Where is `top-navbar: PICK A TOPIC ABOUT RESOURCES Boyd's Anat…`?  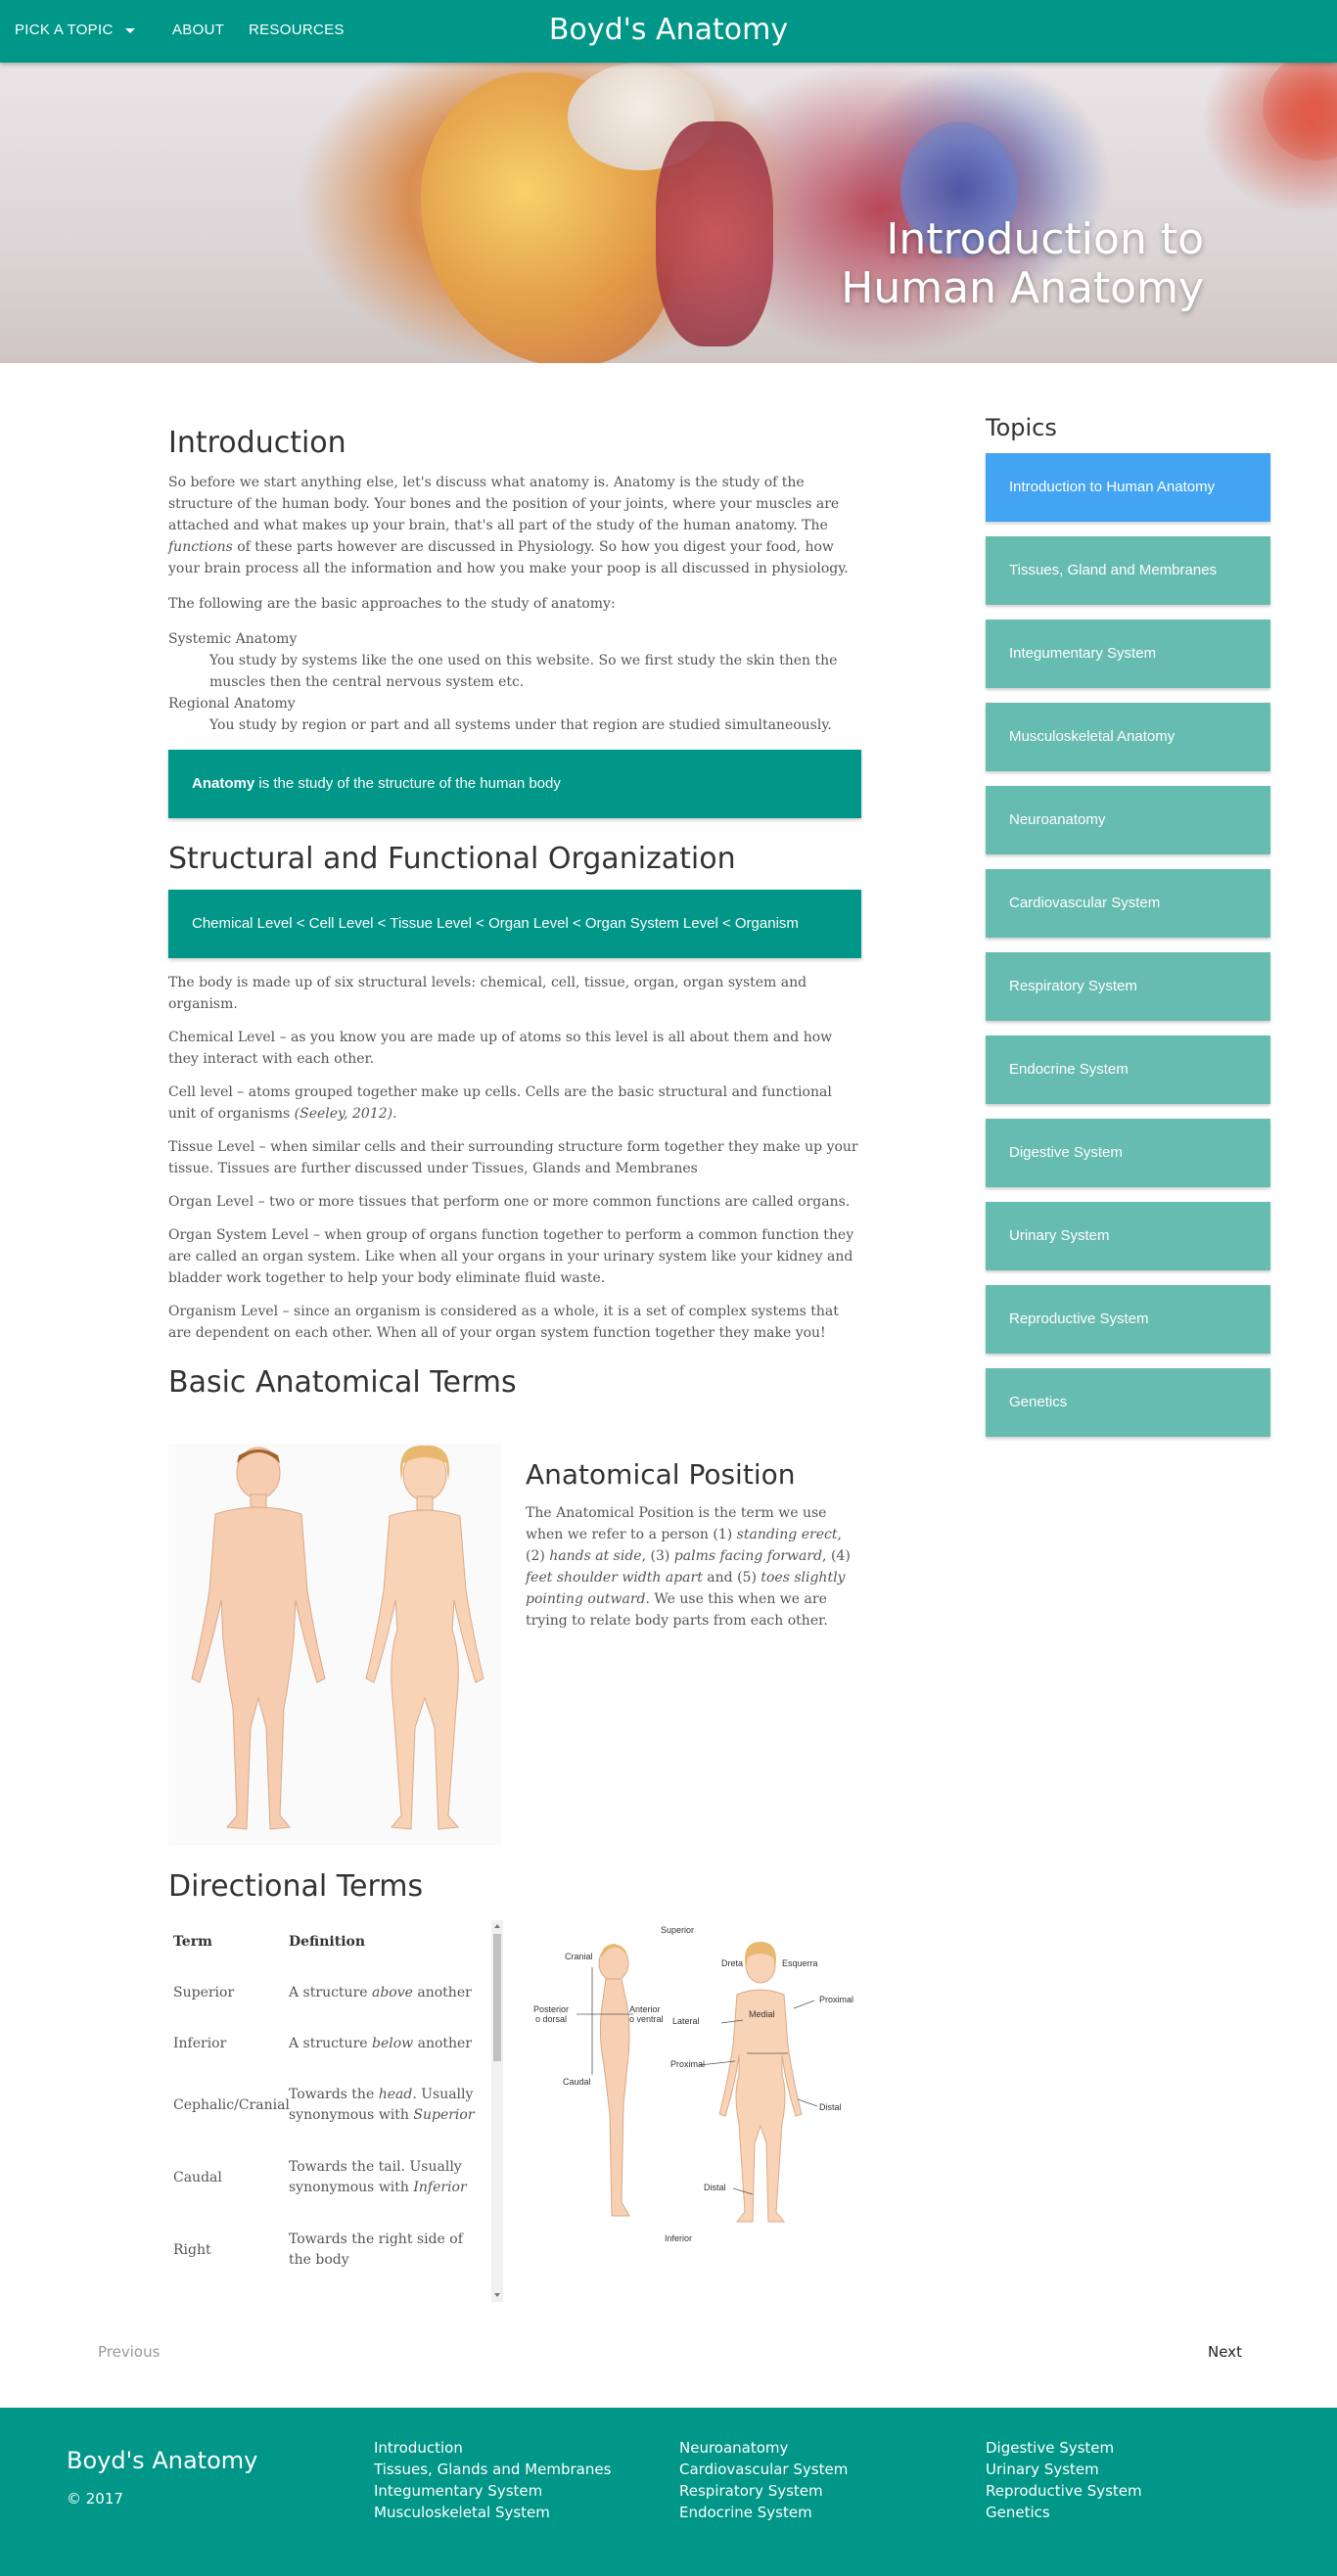
top-navbar: PICK A TOPIC ABOUT RESOURCES Boyd's Anat… is located at coordinates (669, 32).